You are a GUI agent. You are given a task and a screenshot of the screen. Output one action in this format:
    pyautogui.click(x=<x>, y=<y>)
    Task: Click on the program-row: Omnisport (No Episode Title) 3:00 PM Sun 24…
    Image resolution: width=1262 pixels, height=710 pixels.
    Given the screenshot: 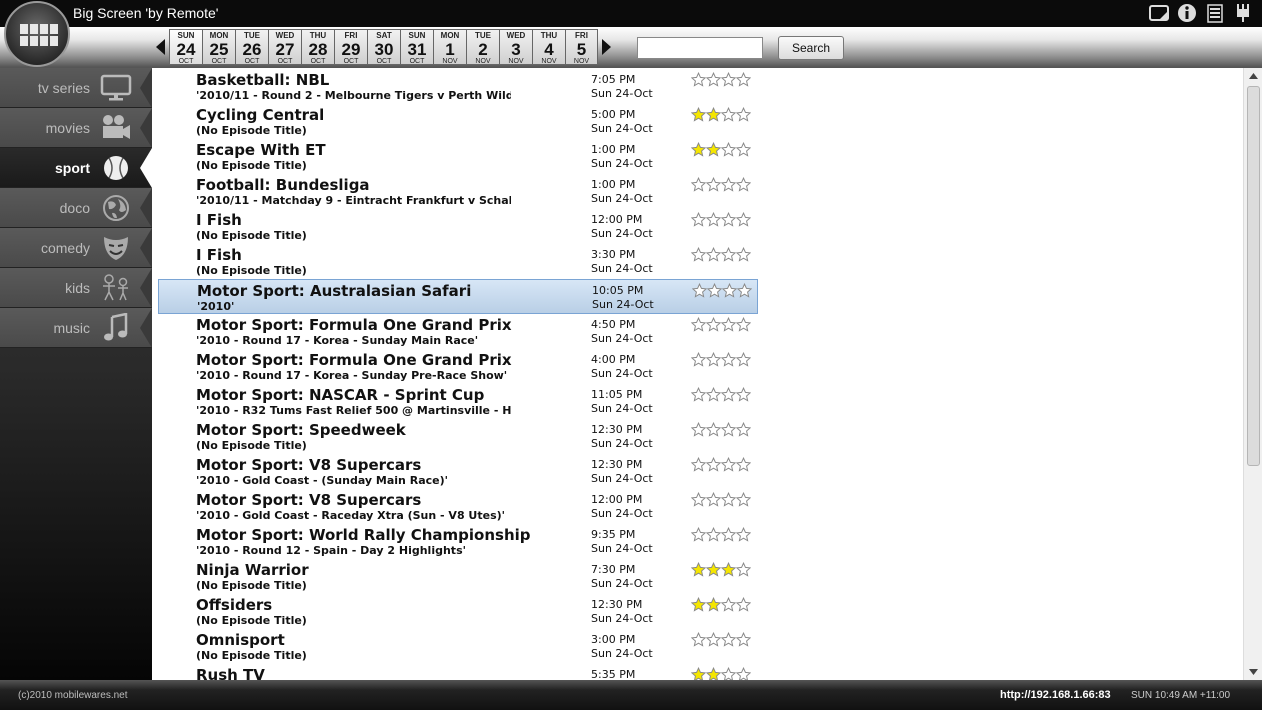 What is the action you would take?
    pyautogui.click(x=458, y=646)
    